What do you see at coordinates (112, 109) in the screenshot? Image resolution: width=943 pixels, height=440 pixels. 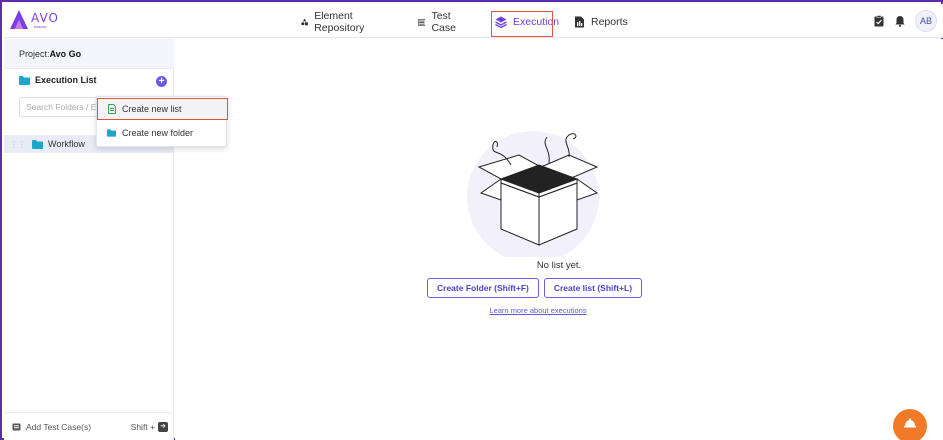 I see `list-doc-icon` at bounding box center [112, 109].